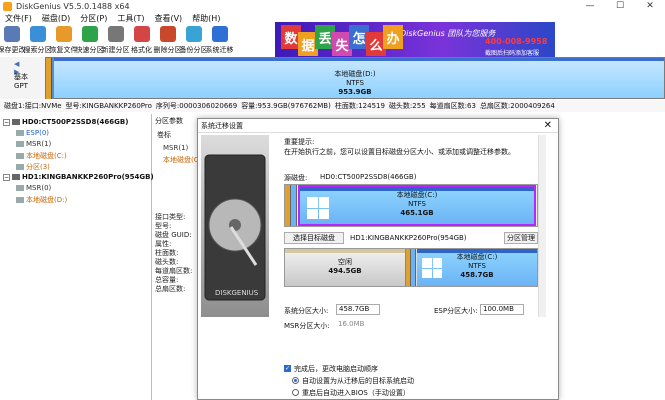  Describe the element at coordinates (115, 34) in the screenshot. I see `new-partition-icon` at that location.